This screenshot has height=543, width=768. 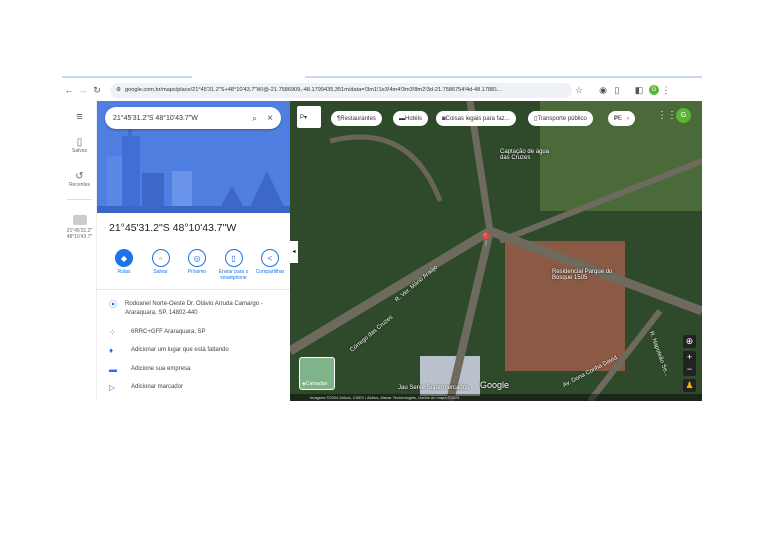 I want to click on add-business-text: Adicione sua empresa, so click(x=161, y=369).